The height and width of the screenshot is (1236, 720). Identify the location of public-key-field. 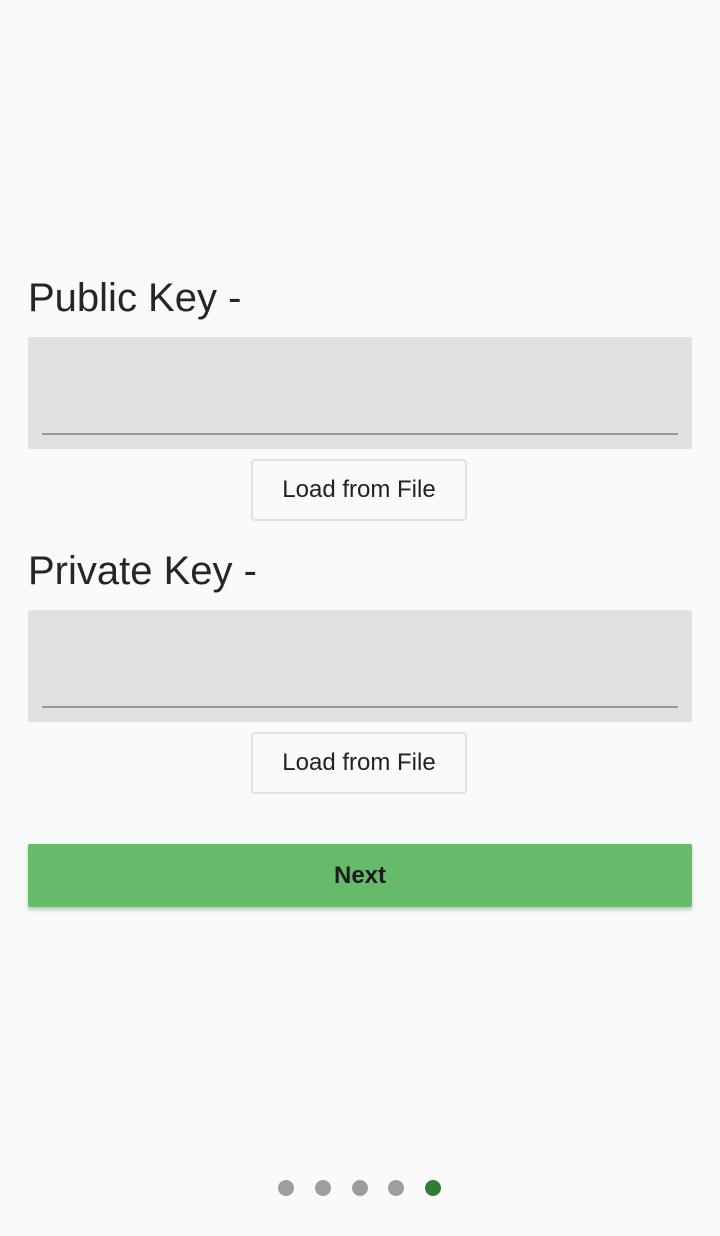
(360, 393).